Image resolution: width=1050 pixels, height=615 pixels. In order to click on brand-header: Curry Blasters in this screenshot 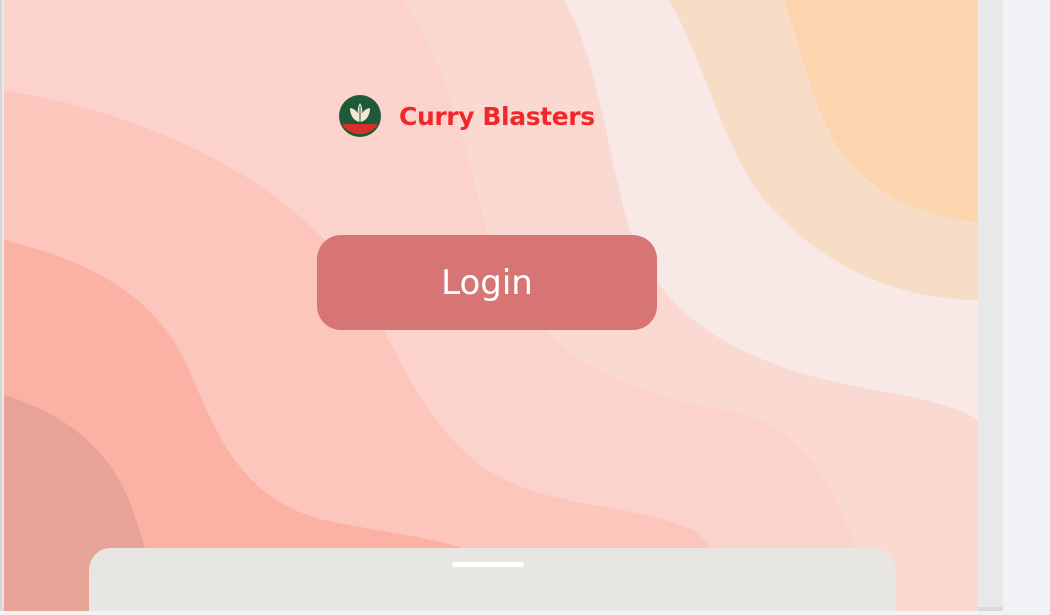, I will do `click(466, 116)`.